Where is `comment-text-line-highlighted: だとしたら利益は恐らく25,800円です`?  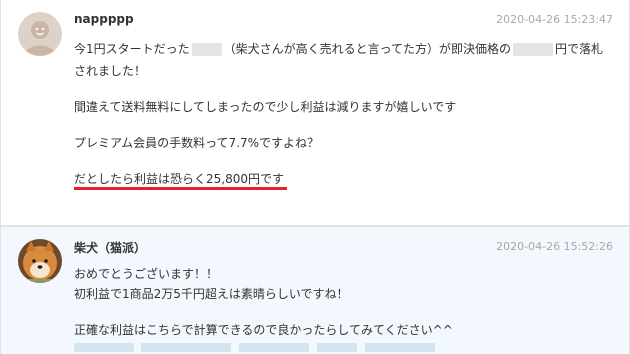 comment-text-line-highlighted: だとしたら利益は恐らく25,800円です is located at coordinates (179, 179).